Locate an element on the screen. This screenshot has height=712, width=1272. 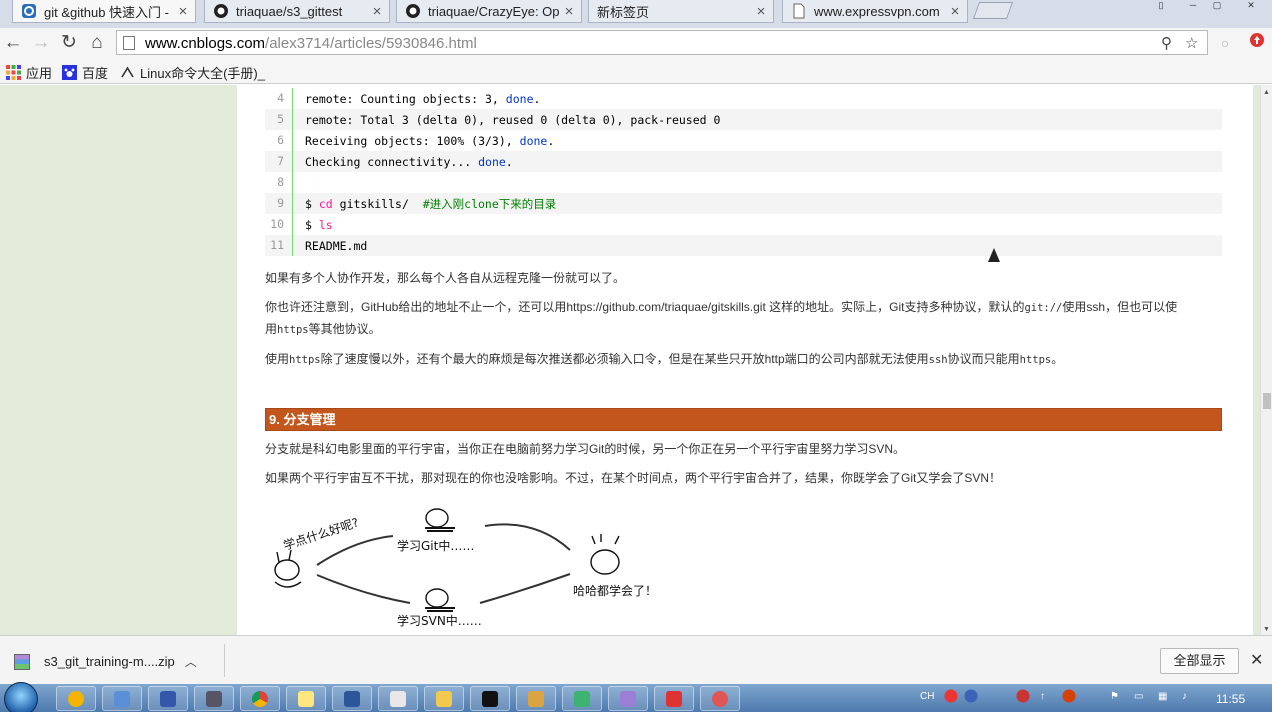
tab-expressvpn: www.expressvpn.com × is located at coordinates (875, 11).